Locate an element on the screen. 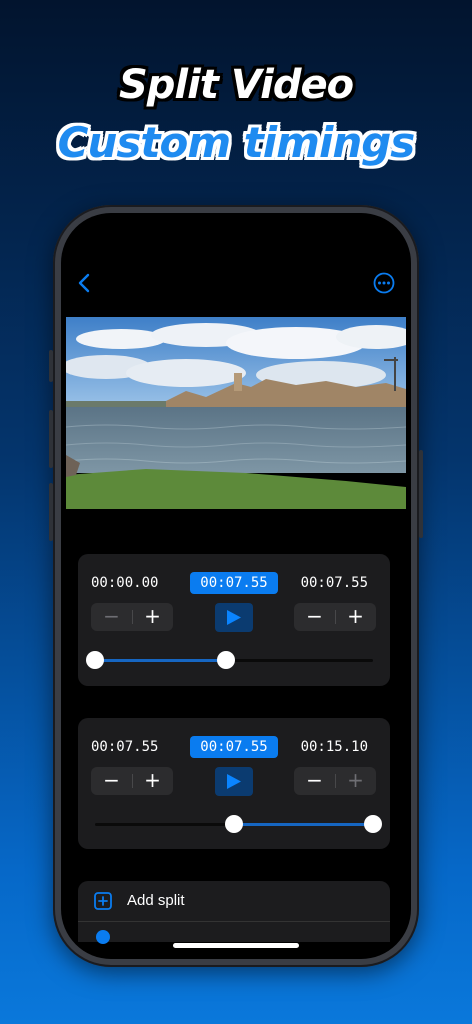  promo-title: Split Video is located at coordinates (236, 85).